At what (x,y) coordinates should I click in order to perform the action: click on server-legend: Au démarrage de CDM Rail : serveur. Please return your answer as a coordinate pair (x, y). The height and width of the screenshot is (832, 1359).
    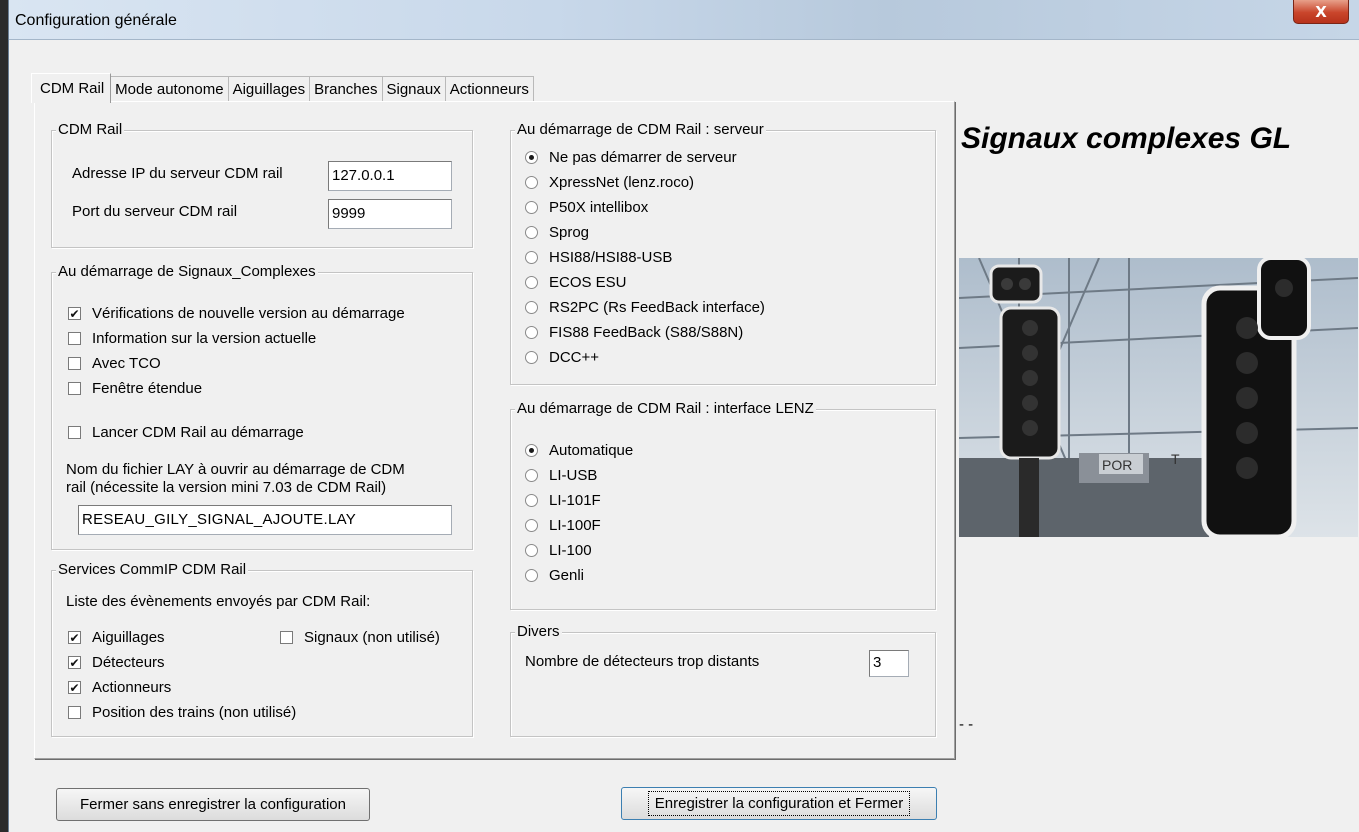
    Looking at the image, I should click on (640, 129).